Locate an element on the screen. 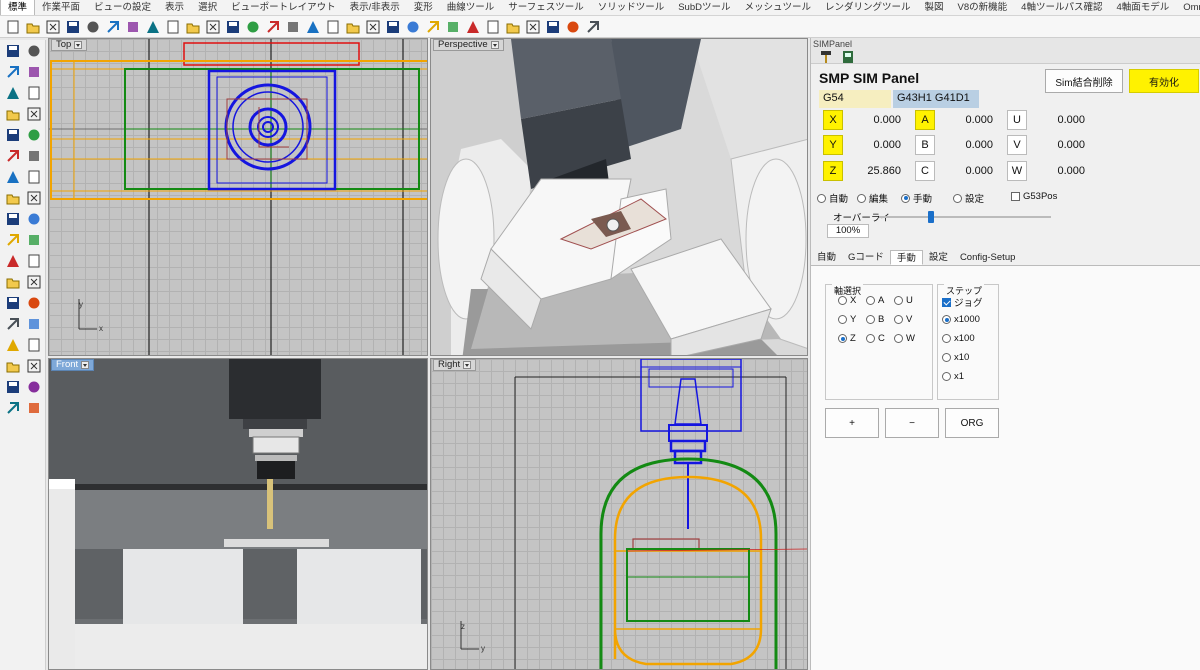 Image resolution: width=1200 pixels, height=670 pixels. step-radio: x1 is located at coordinates (953, 376).